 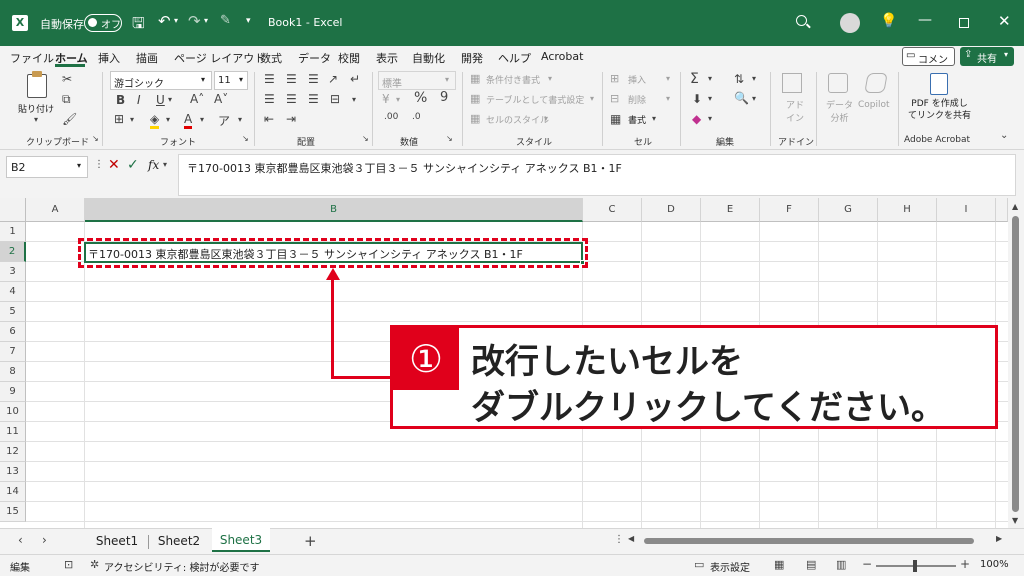 I want to click on row-header-14: 14, so click(x=13, y=492).